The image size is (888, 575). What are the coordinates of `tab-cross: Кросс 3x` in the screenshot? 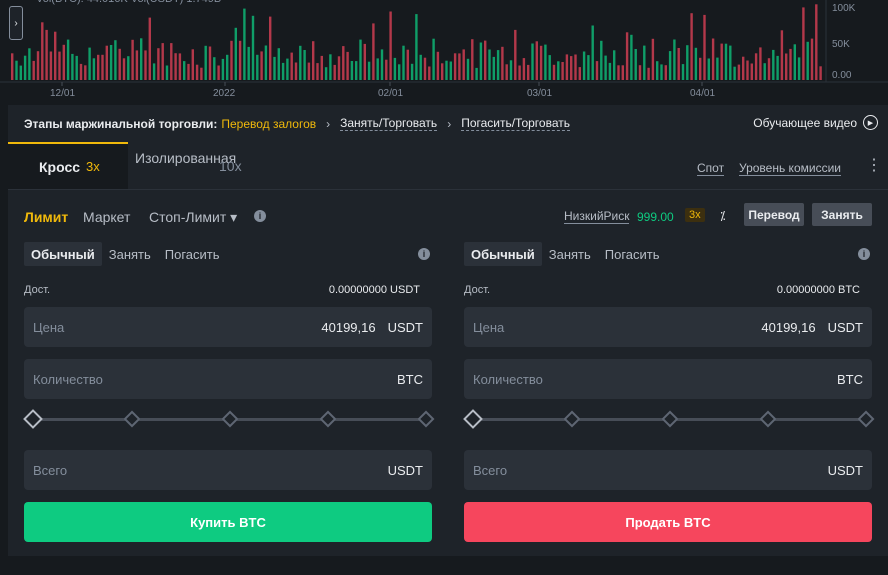 It's located at (68, 165).